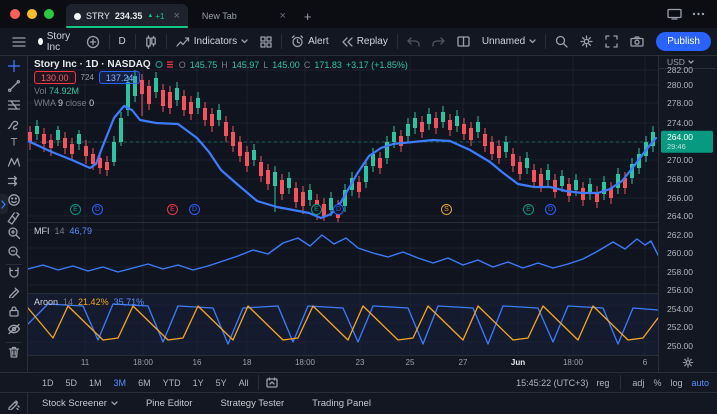  Describe the element at coordinates (13, 105) in the screenshot. I see `fib-retracement-icon` at that location.